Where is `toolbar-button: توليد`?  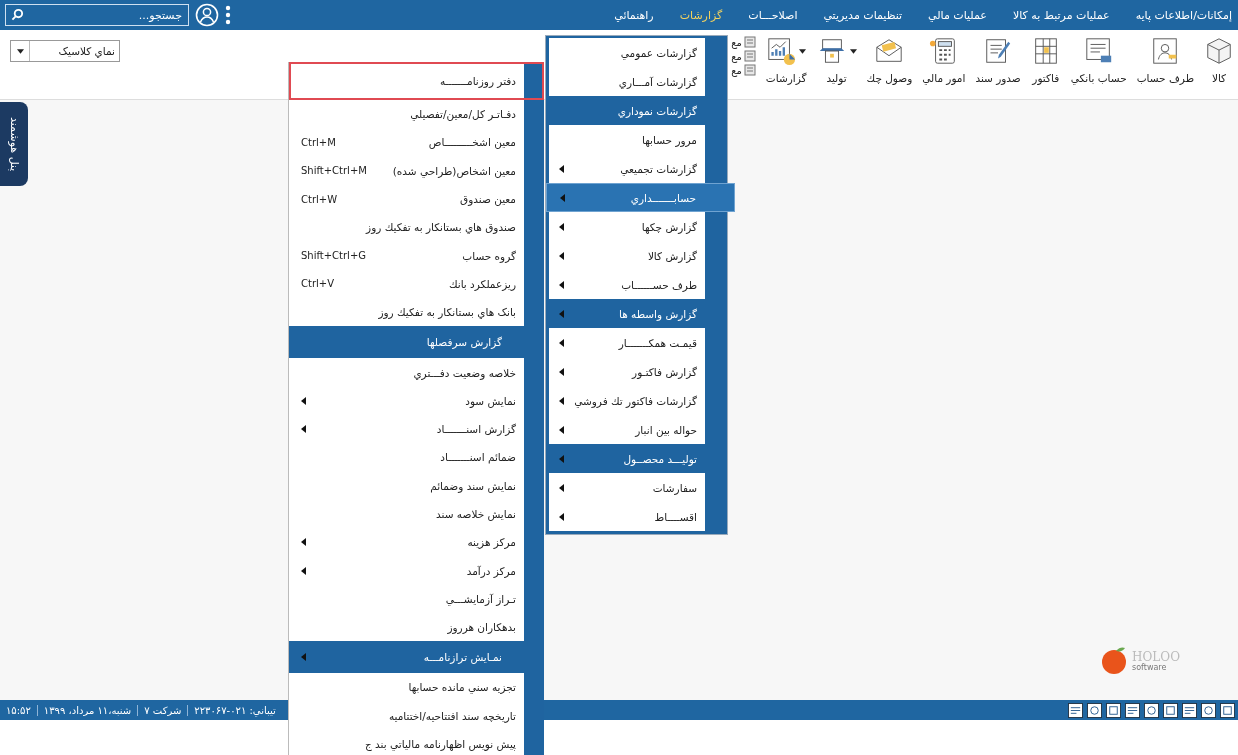
toolbar-button: توليد is located at coordinates (836, 60).